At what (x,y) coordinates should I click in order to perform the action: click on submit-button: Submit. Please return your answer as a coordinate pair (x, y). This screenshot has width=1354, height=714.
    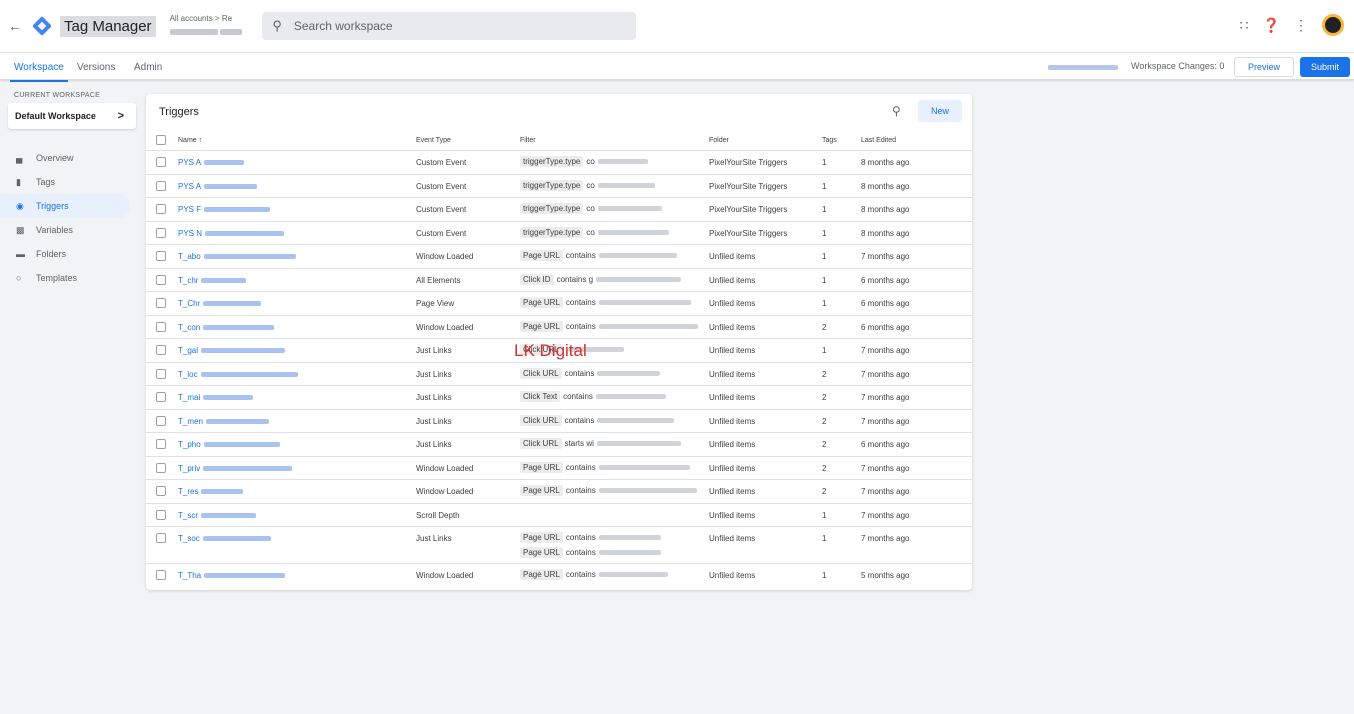
    Looking at the image, I should click on (1325, 67).